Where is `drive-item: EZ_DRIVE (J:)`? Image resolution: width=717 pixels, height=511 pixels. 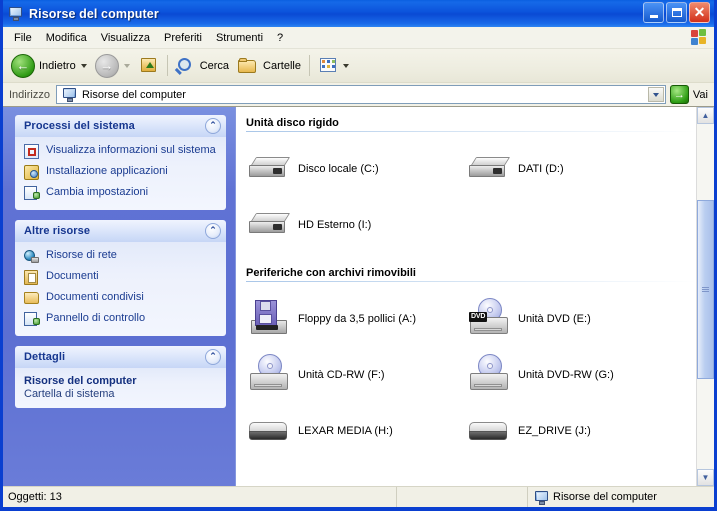
drive-item: EZ_DRIVE (J:) is located at coordinates (576, 431).